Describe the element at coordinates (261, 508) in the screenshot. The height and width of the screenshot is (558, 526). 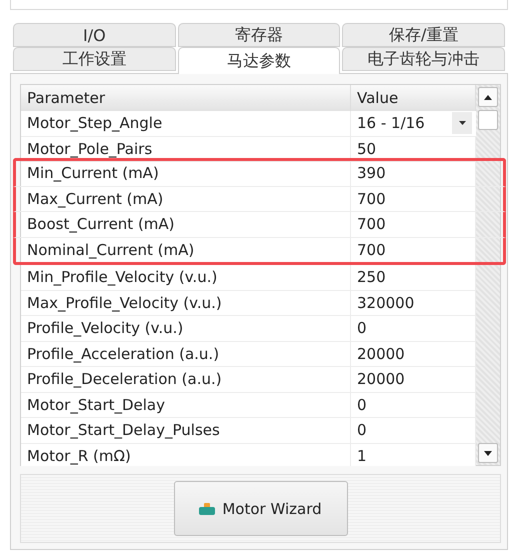
I see `motor-wizard-button: Motor Wizard` at that location.